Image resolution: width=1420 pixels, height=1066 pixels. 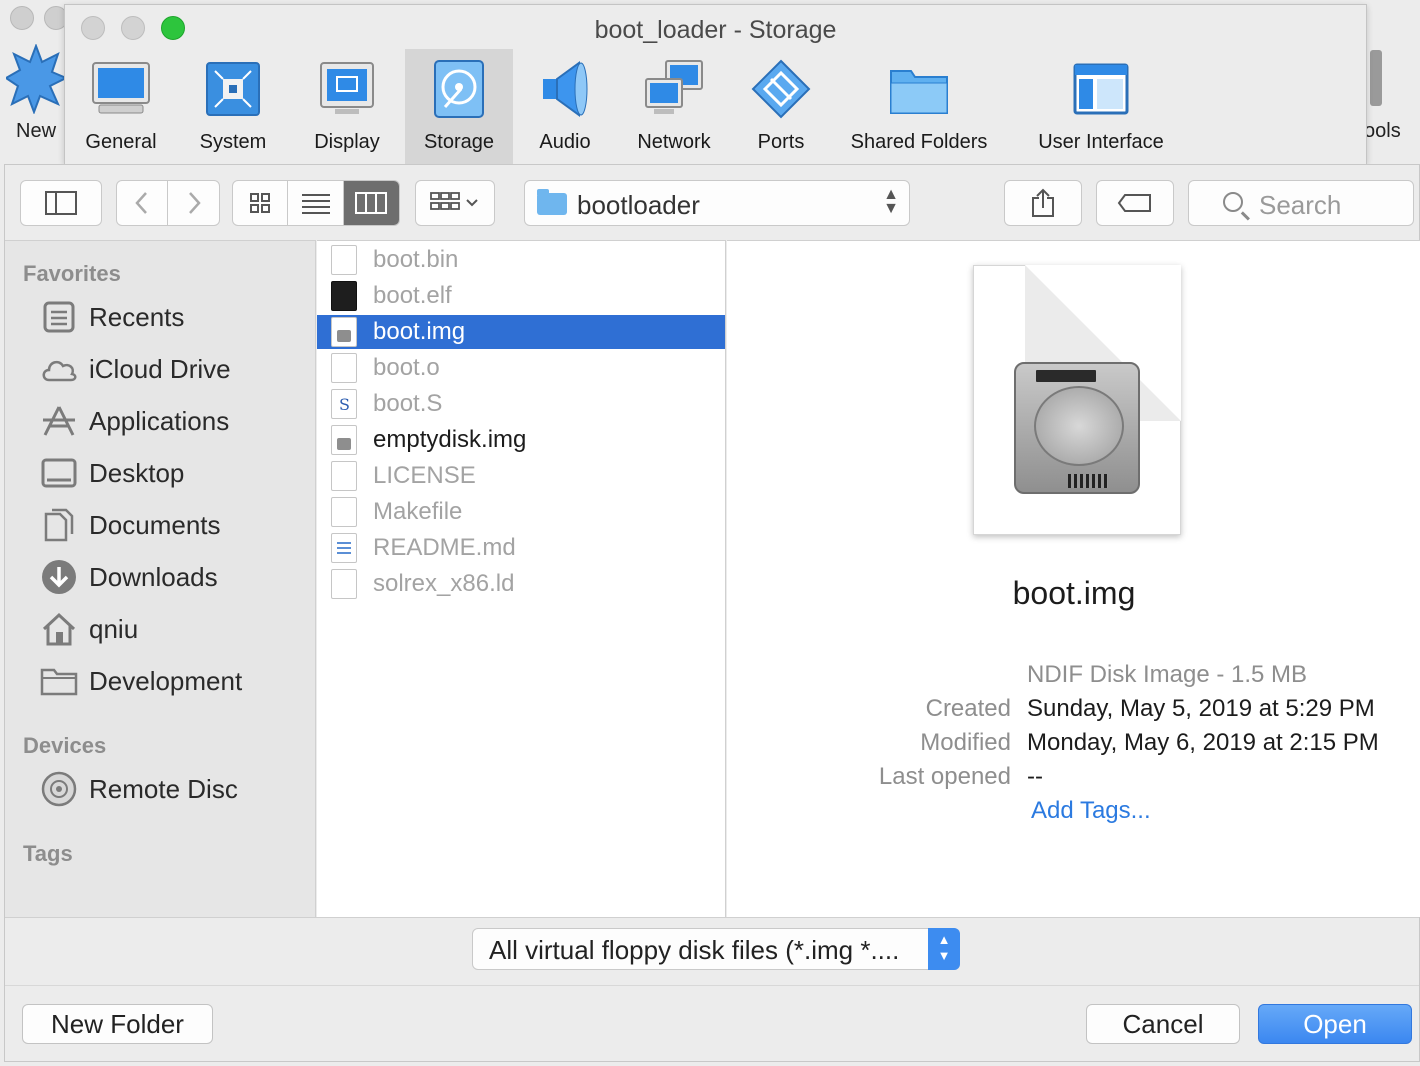 What do you see at coordinates (22, 18) in the screenshot?
I see `bg-close-button` at bounding box center [22, 18].